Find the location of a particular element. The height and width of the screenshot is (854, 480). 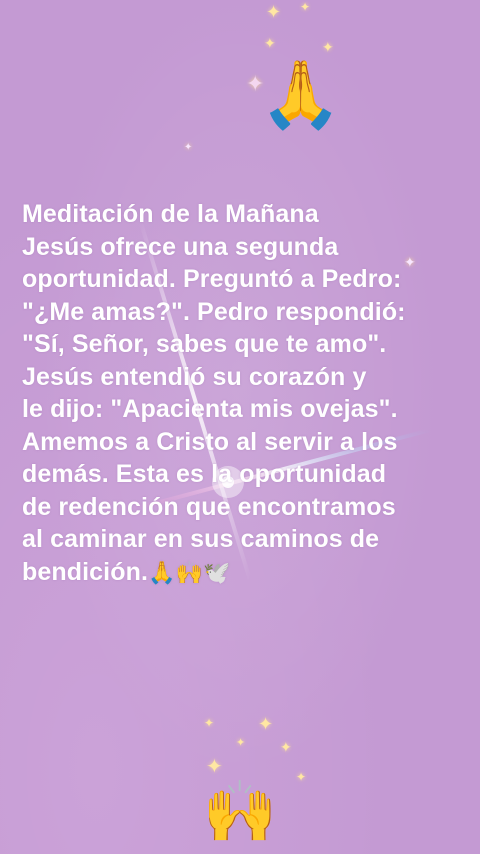

message-line: le dijo: "Apacienta mis ovejas". is located at coordinates (210, 409).